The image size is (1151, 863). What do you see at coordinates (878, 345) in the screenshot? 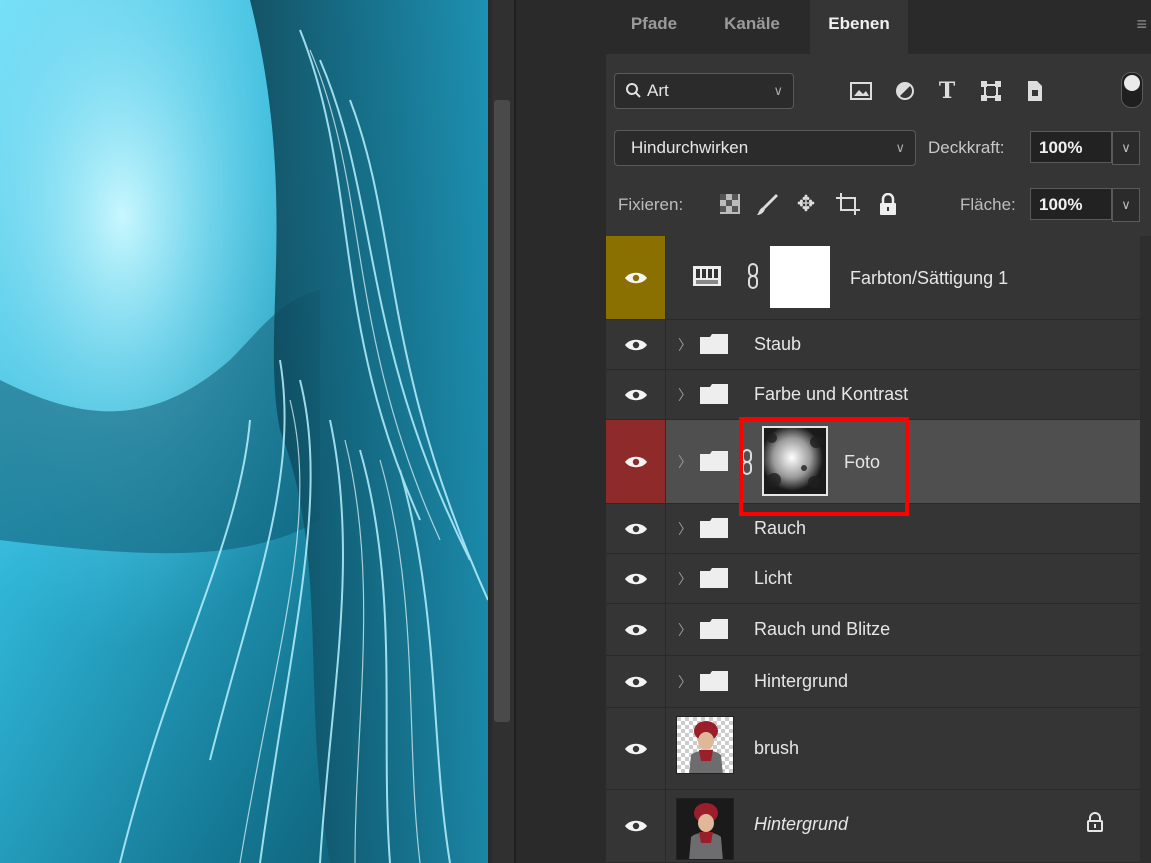
I see `layer-row-group: 〉 Staub` at bounding box center [878, 345].